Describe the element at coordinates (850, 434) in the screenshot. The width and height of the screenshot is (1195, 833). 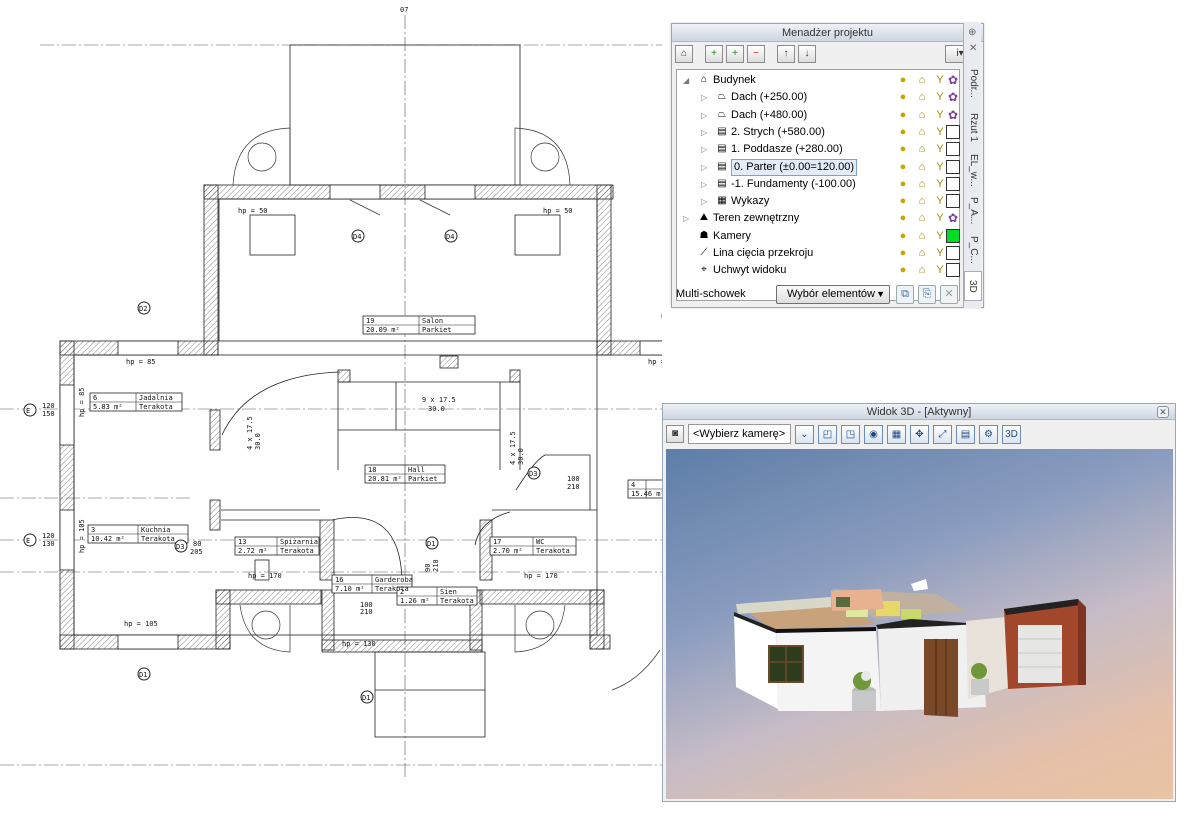
I see `view-back-icon: ◳` at that location.